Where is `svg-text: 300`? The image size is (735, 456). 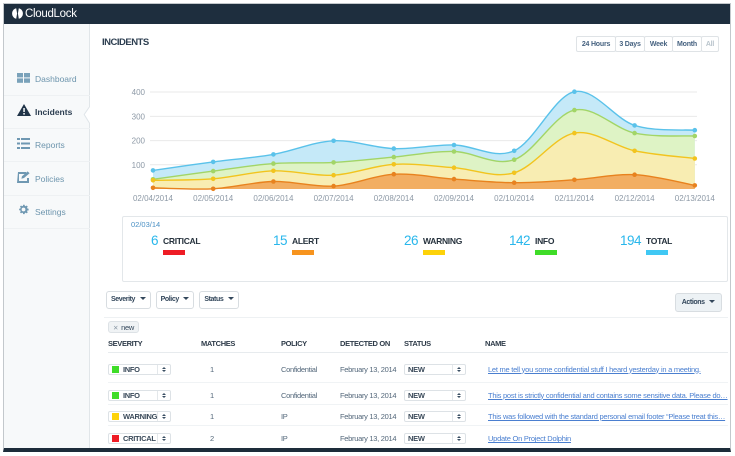 svg-text: 300 is located at coordinates (139, 116).